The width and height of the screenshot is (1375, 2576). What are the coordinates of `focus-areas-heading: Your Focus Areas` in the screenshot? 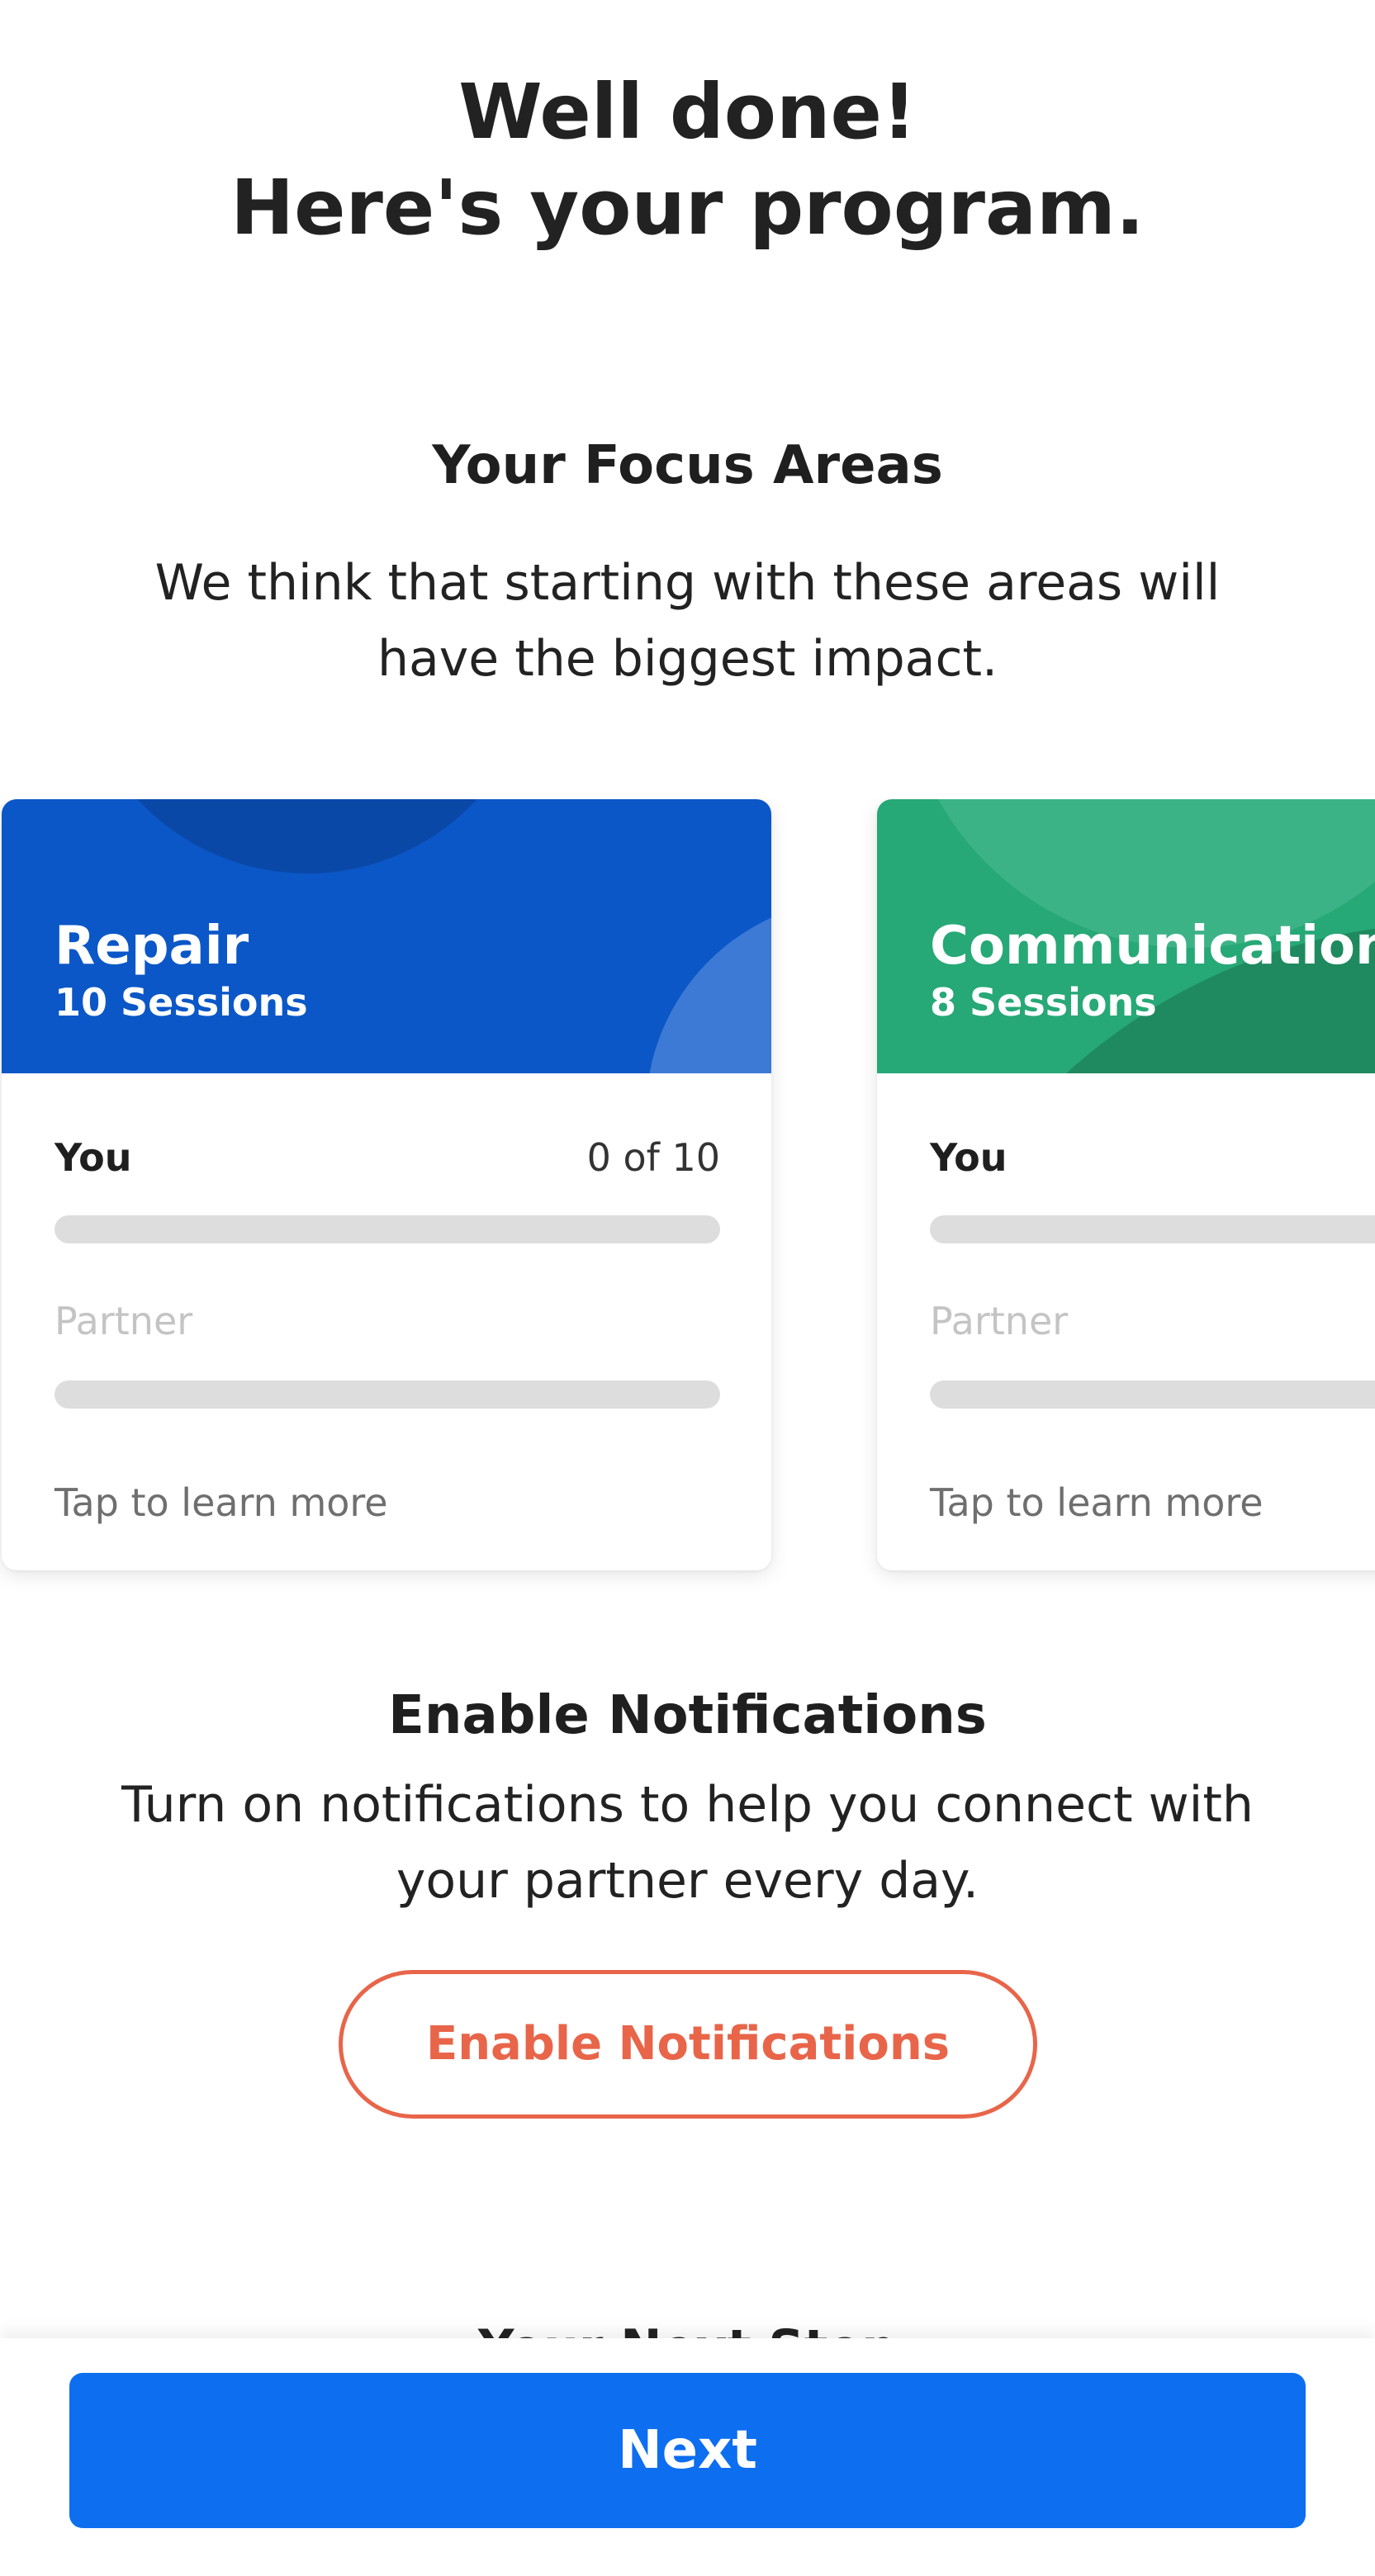 It's located at (687, 465).